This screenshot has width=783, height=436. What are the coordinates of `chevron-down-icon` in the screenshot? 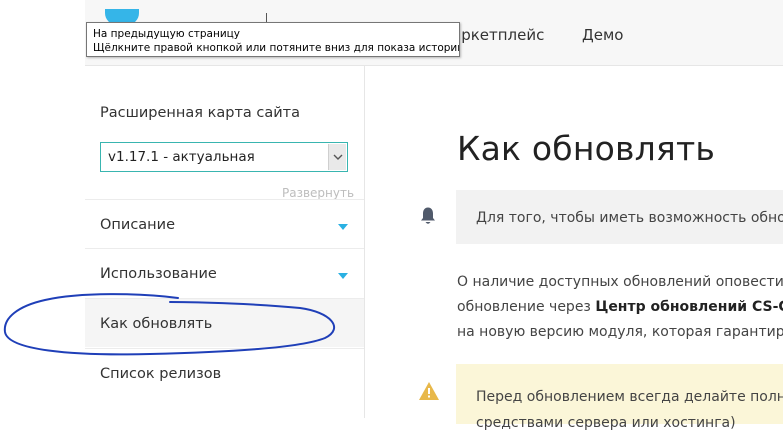 It's located at (337, 157).